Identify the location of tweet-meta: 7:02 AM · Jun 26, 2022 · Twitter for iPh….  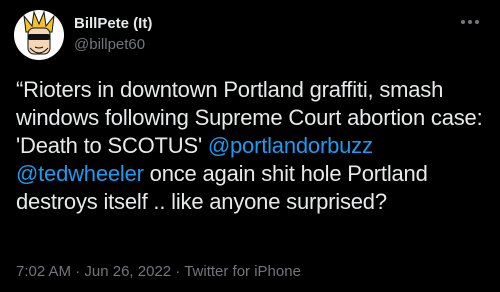
(158, 272).